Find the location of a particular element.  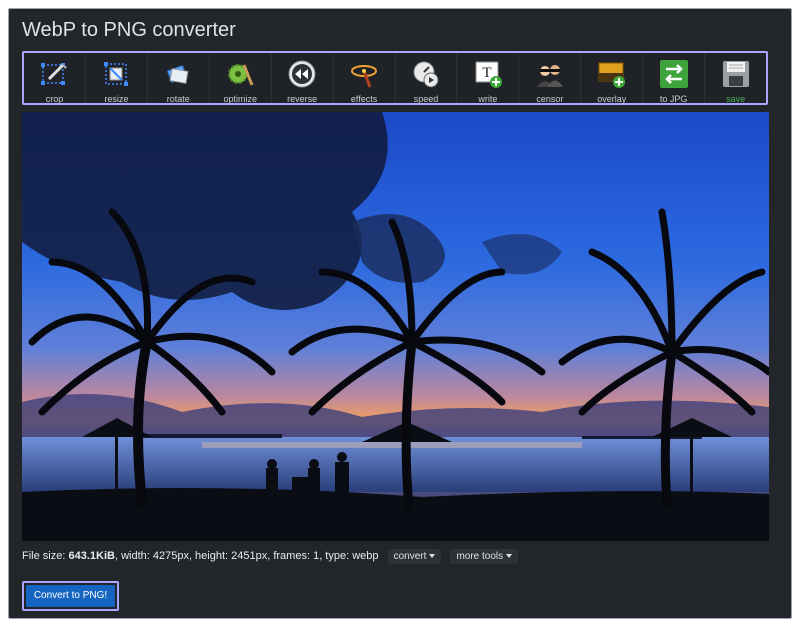

file-size-label: File size: is located at coordinates (45, 556).